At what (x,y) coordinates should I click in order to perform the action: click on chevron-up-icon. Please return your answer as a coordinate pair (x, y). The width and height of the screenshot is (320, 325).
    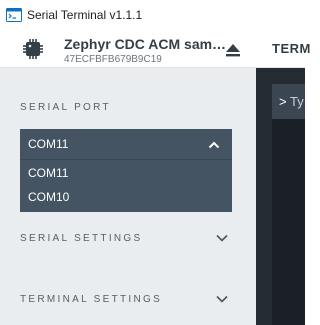
    Looking at the image, I should click on (214, 145).